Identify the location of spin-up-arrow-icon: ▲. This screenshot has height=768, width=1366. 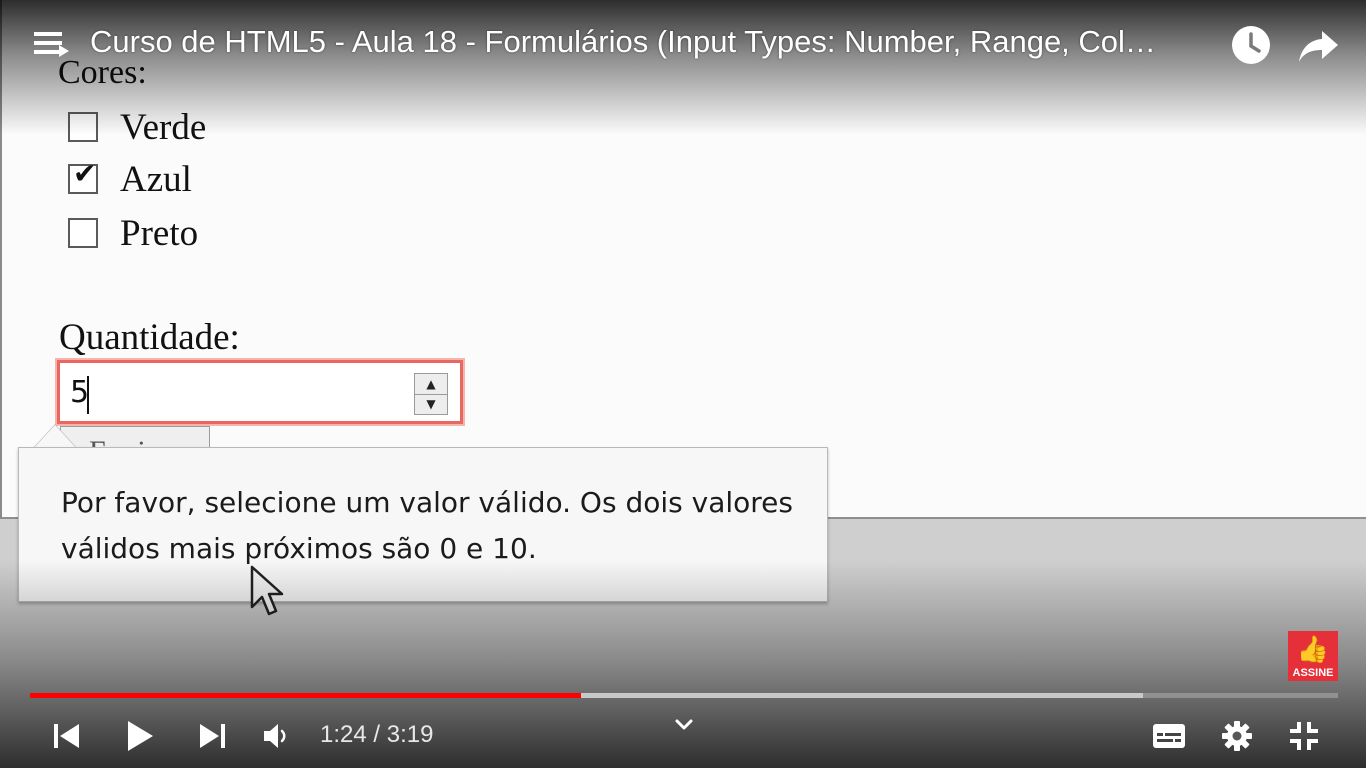
(431, 384).